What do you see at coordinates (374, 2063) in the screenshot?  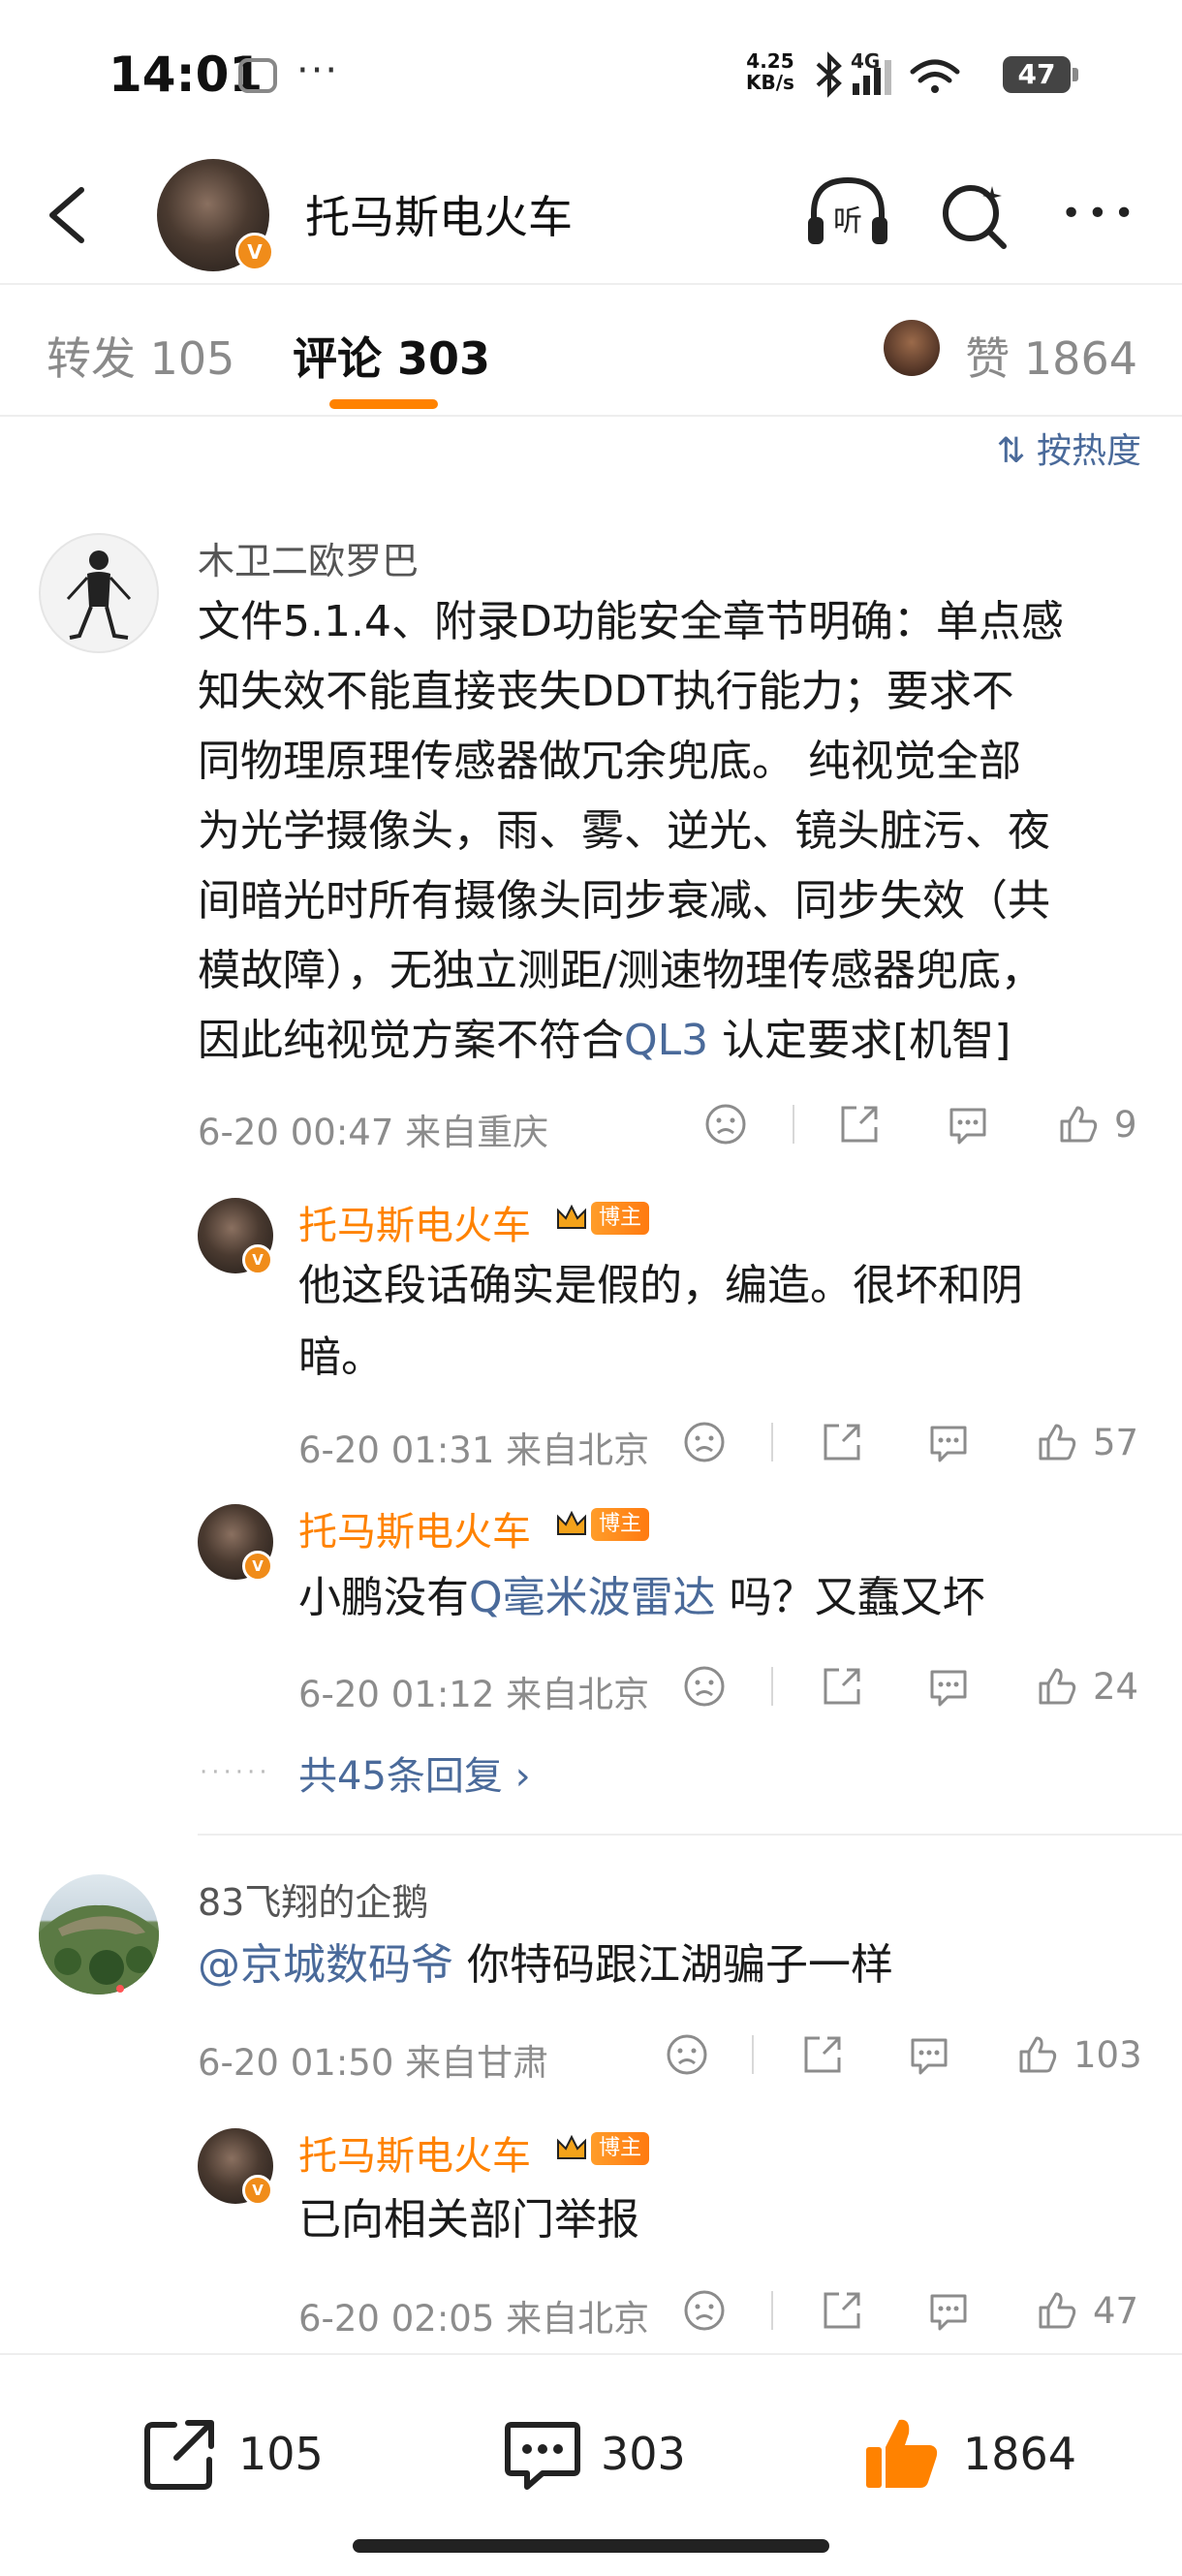 I see `comment-meta: 6-20 01:50 来自甘肃` at bounding box center [374, 2063].